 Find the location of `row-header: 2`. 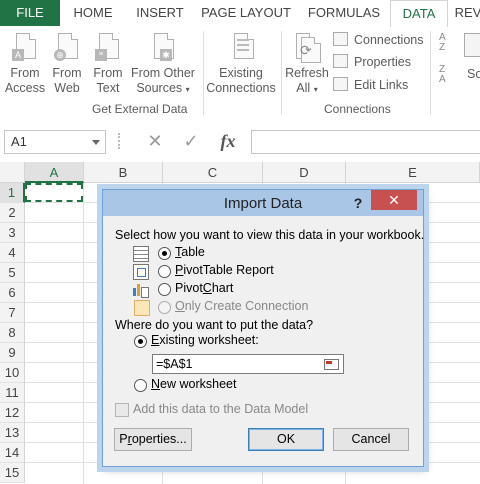

row-header: 2 is located at coordinates (12, 213).